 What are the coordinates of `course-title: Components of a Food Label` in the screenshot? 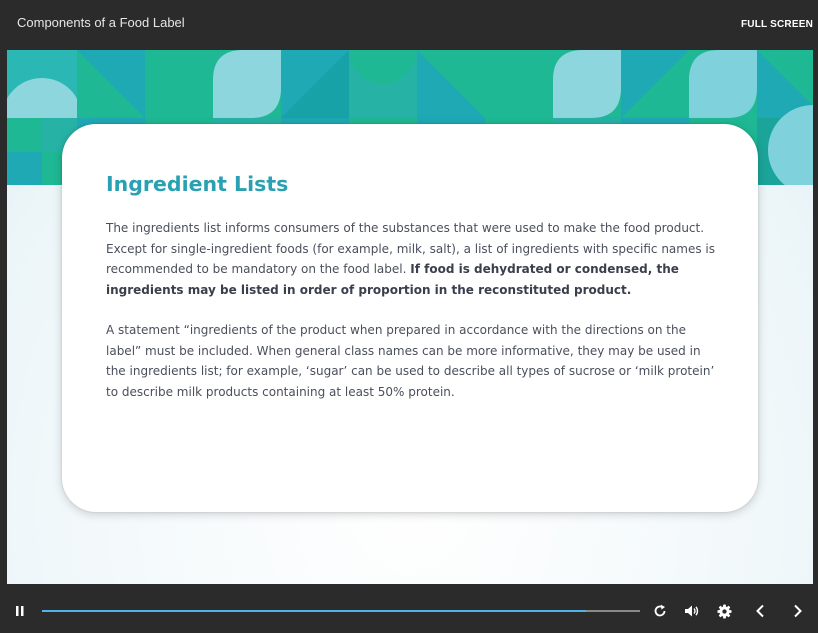 It's located at (101, 22).